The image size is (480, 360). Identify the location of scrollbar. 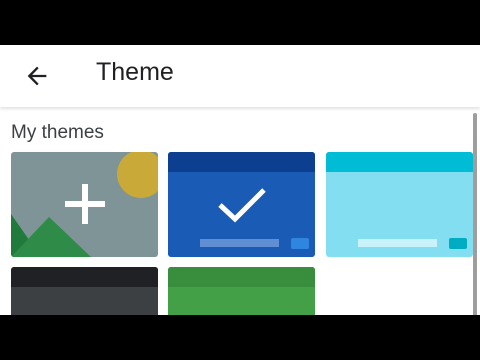
(475, 214).